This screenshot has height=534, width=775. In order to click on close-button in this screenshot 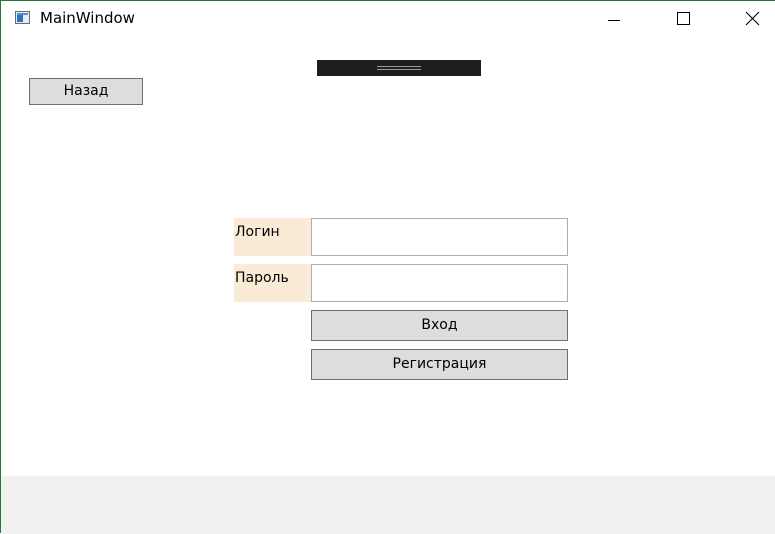, I will do `click(752, 17)`.